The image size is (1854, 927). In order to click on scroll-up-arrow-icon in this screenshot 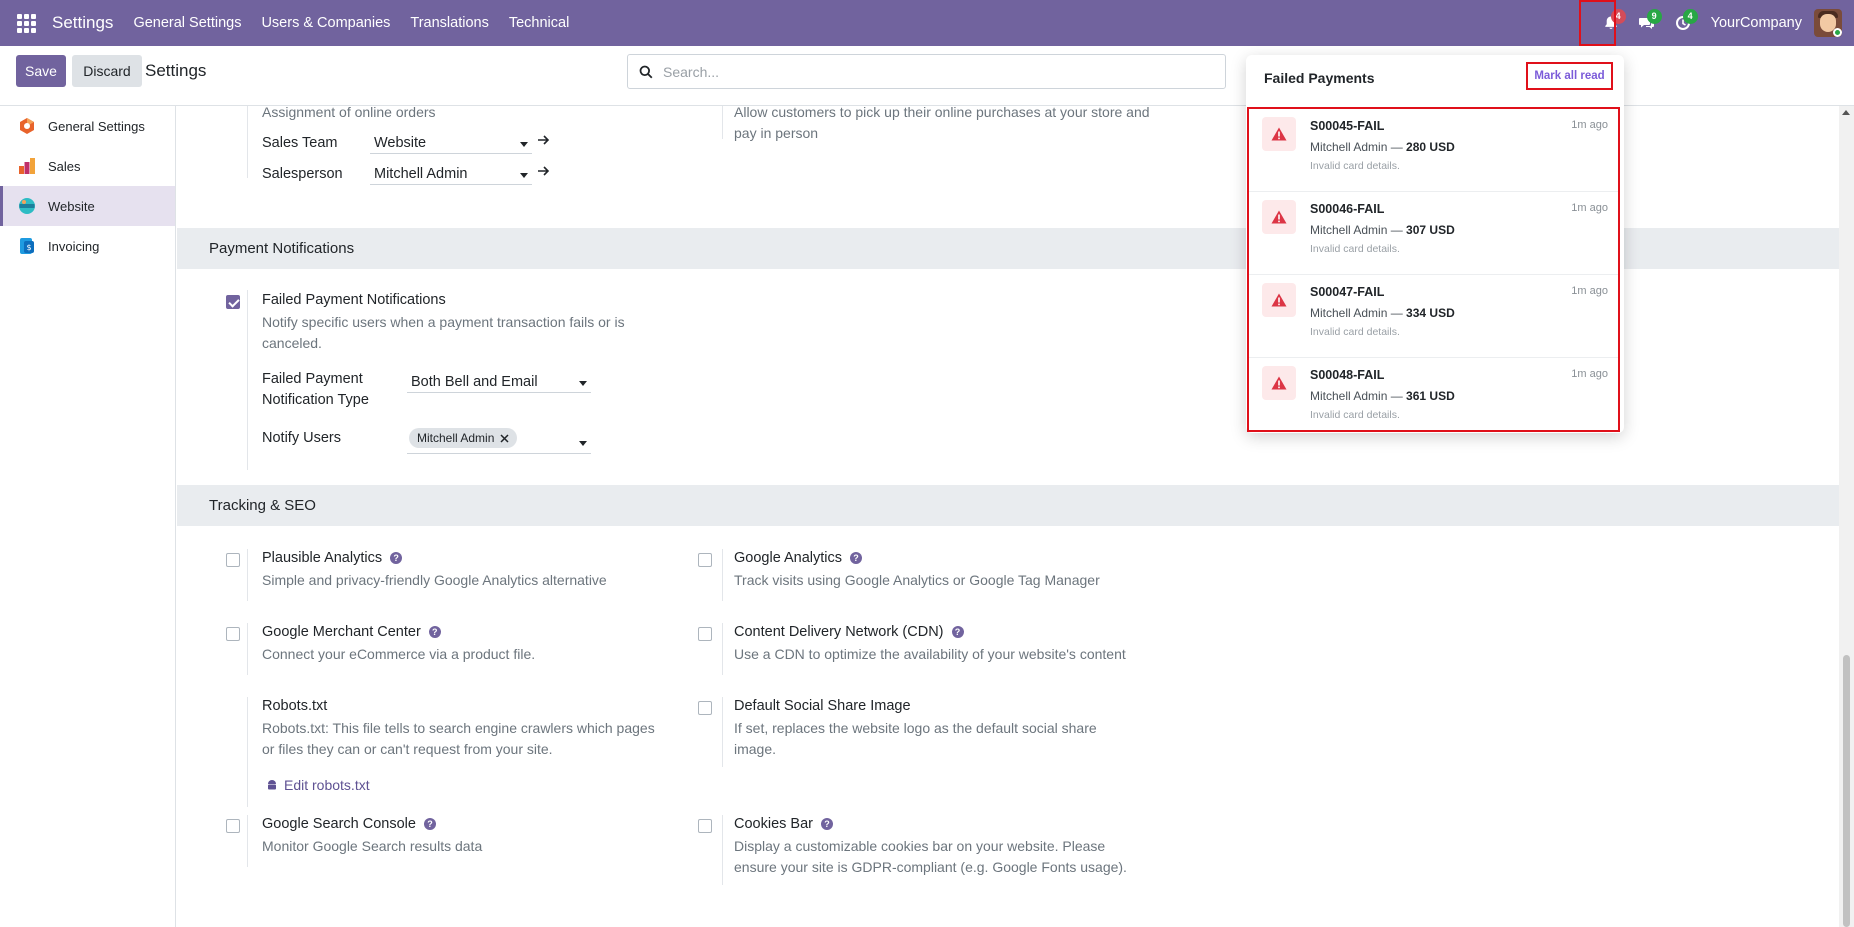, I will do `click(1846, 112)`.